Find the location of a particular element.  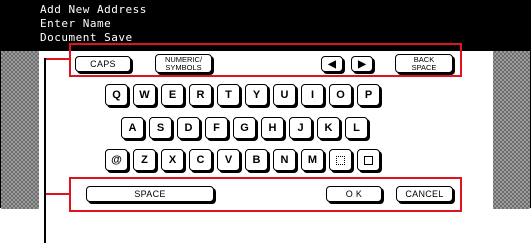

key-j: J is located at coordinates (300, 128).